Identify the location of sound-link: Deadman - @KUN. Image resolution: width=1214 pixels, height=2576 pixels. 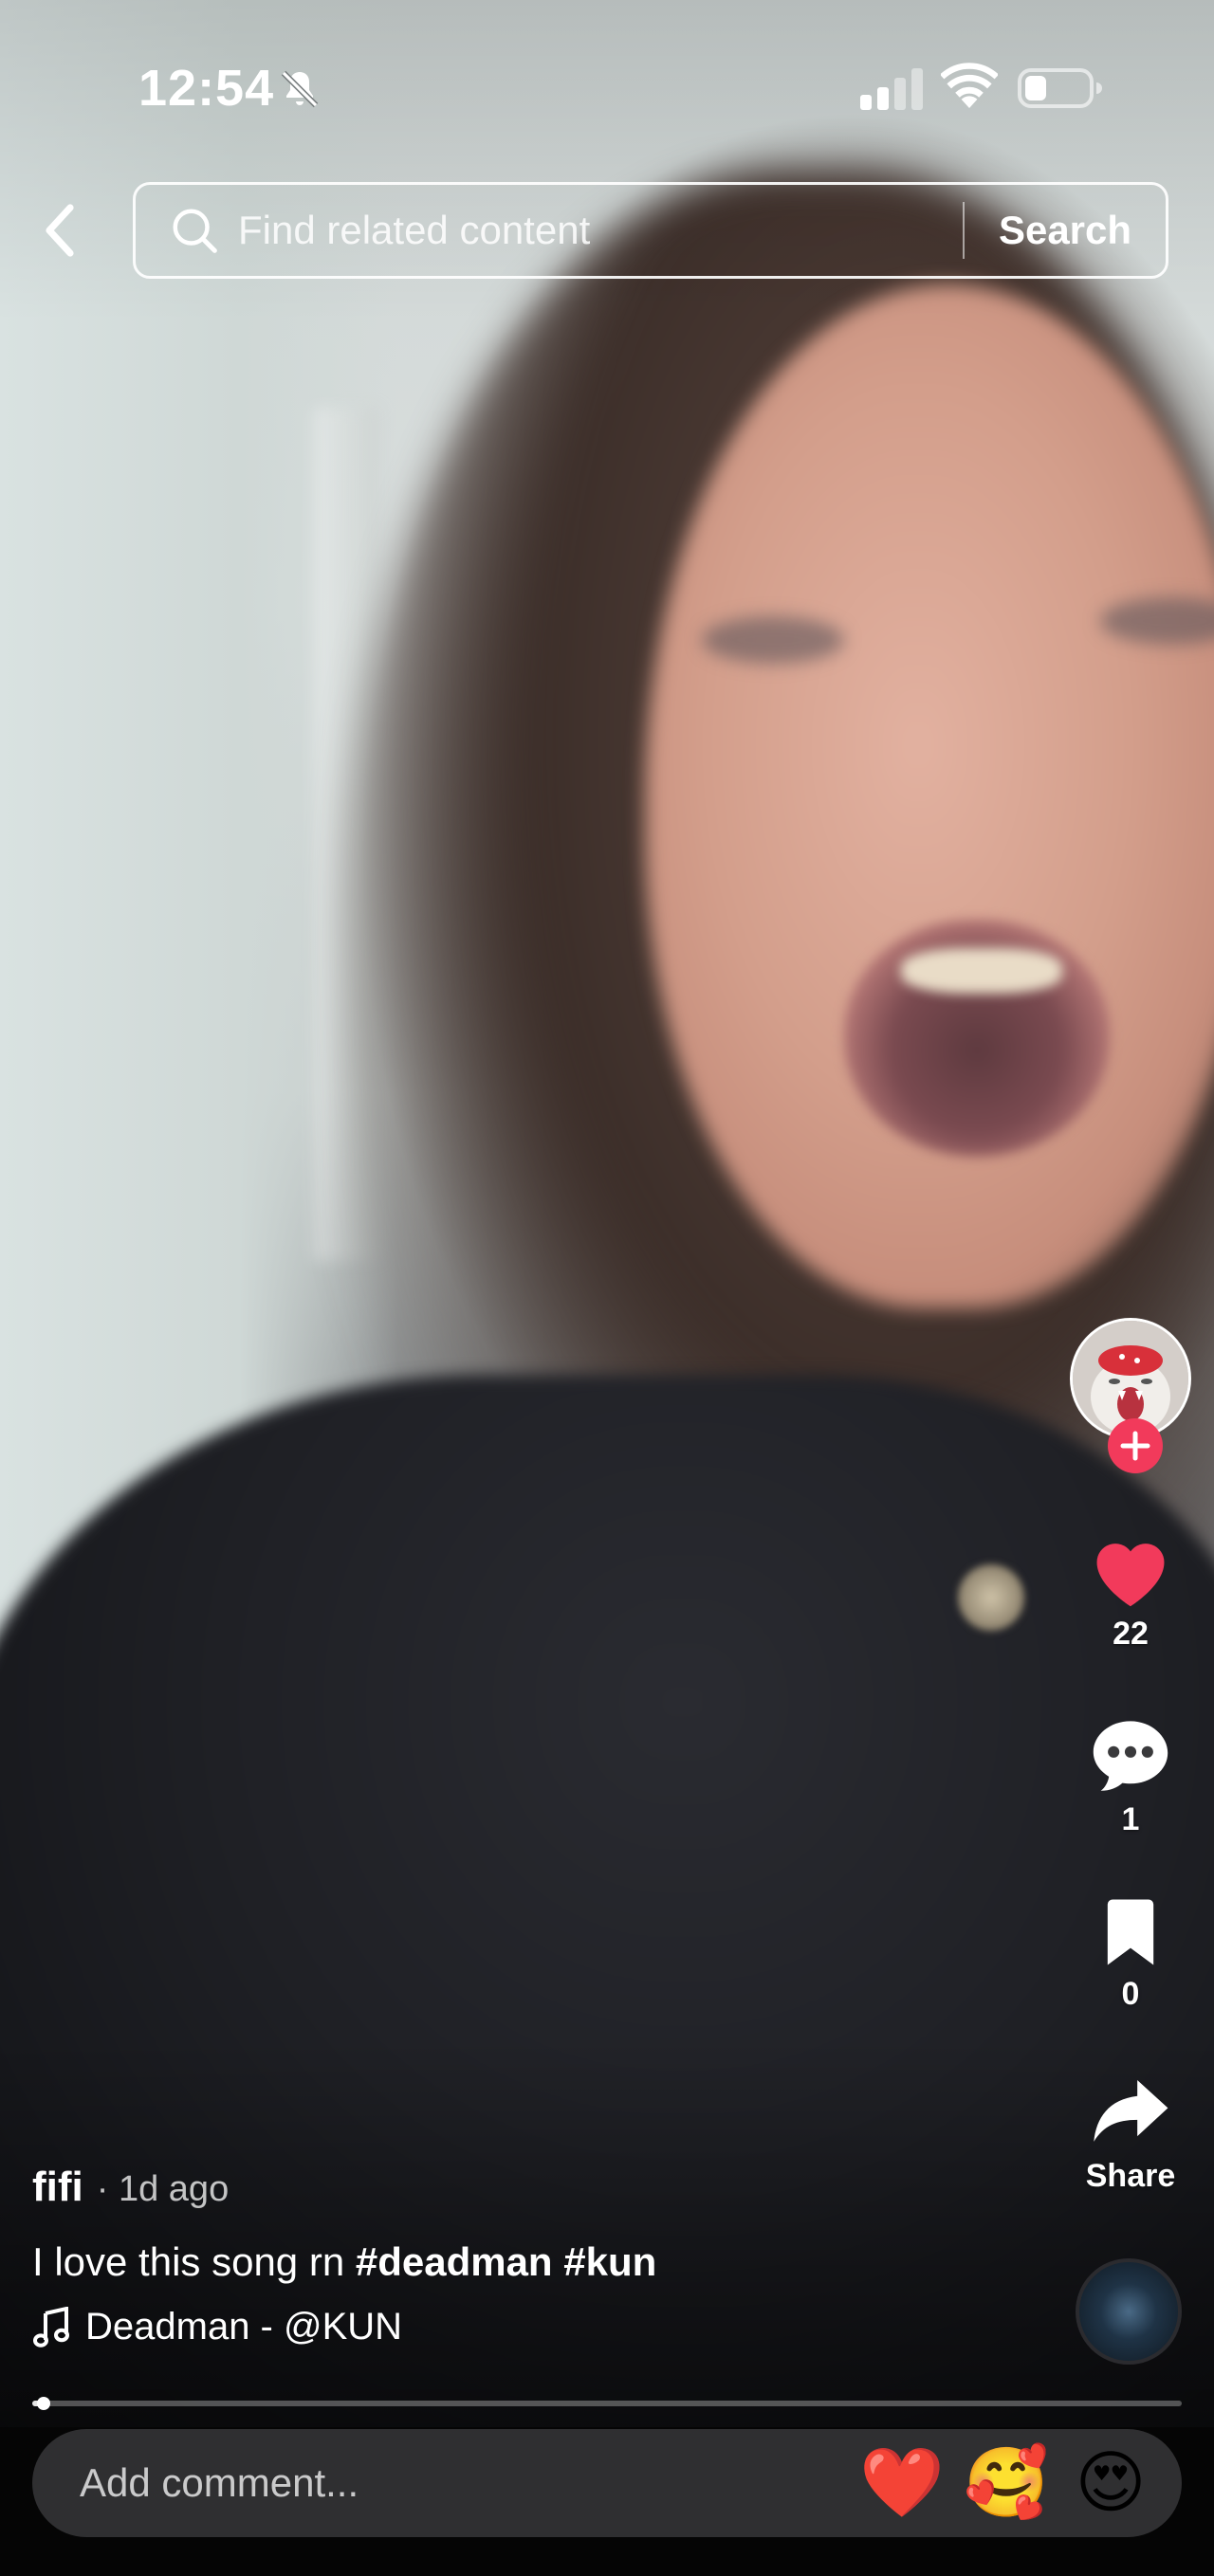
(535, 2327).